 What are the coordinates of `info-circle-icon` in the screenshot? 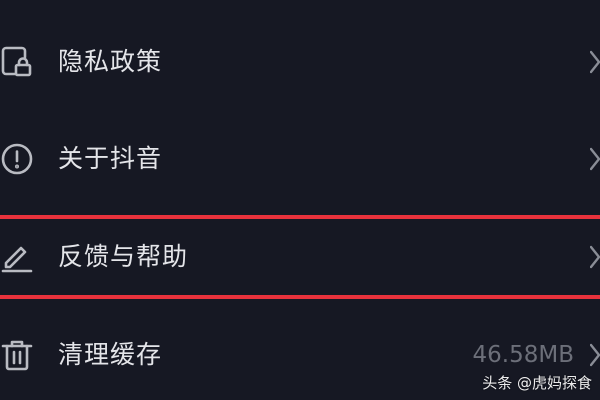 It's located at (17, 159).